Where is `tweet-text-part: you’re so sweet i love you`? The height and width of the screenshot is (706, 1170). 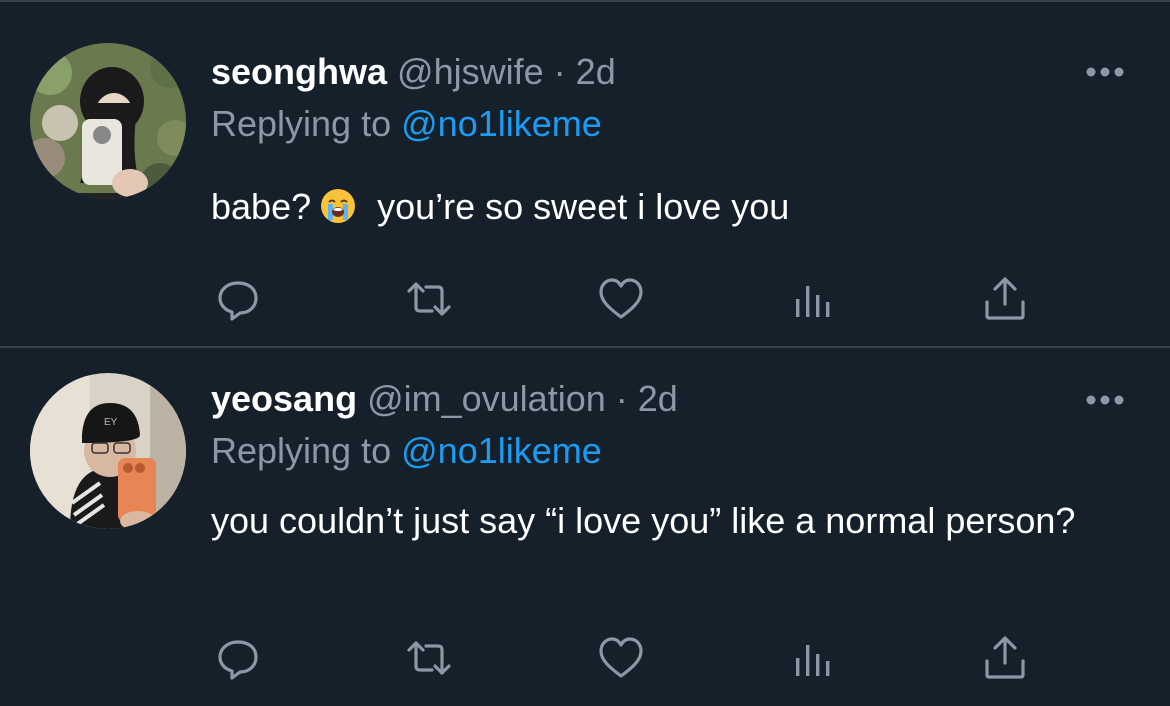
tweet-text-part: you’re so sweet i love you is located at coordinates (583, 206).